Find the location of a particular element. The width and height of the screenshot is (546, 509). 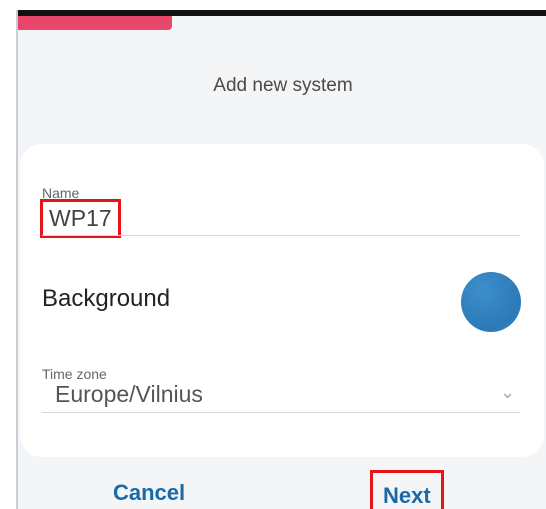

chevron-down-icon: ⌄ is located at coordinates (507, 392).